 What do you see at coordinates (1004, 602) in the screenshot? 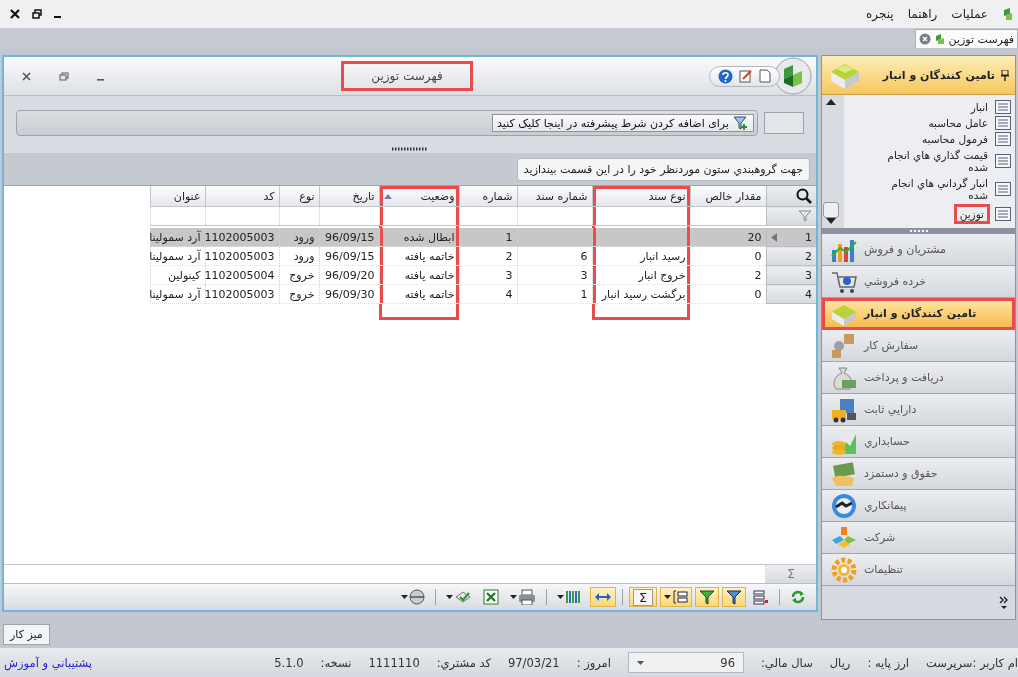
I see `chevron-icon` at bounding box center [1004, 602].